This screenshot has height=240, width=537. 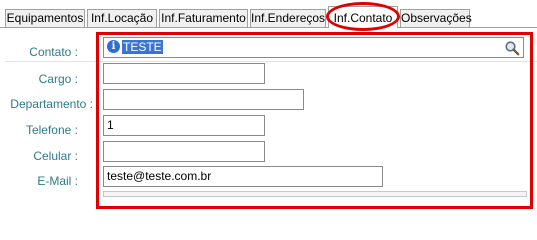 What do you see at coordinates (57, 181) in the screenshot?
I see `email-label: E-Mail :` at bounding box center [57, 181].